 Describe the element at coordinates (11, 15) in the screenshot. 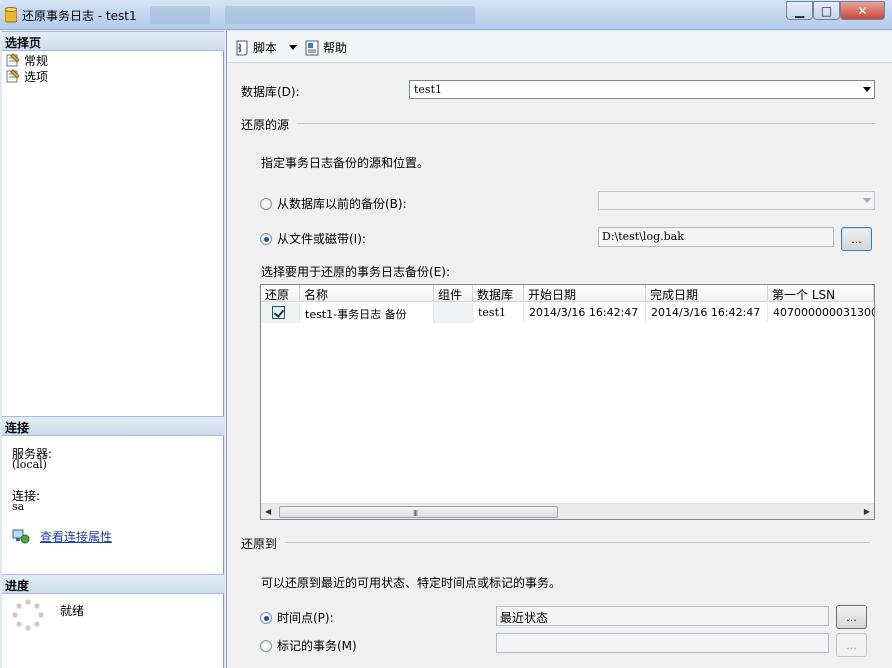

I see `database-icon` at that location.